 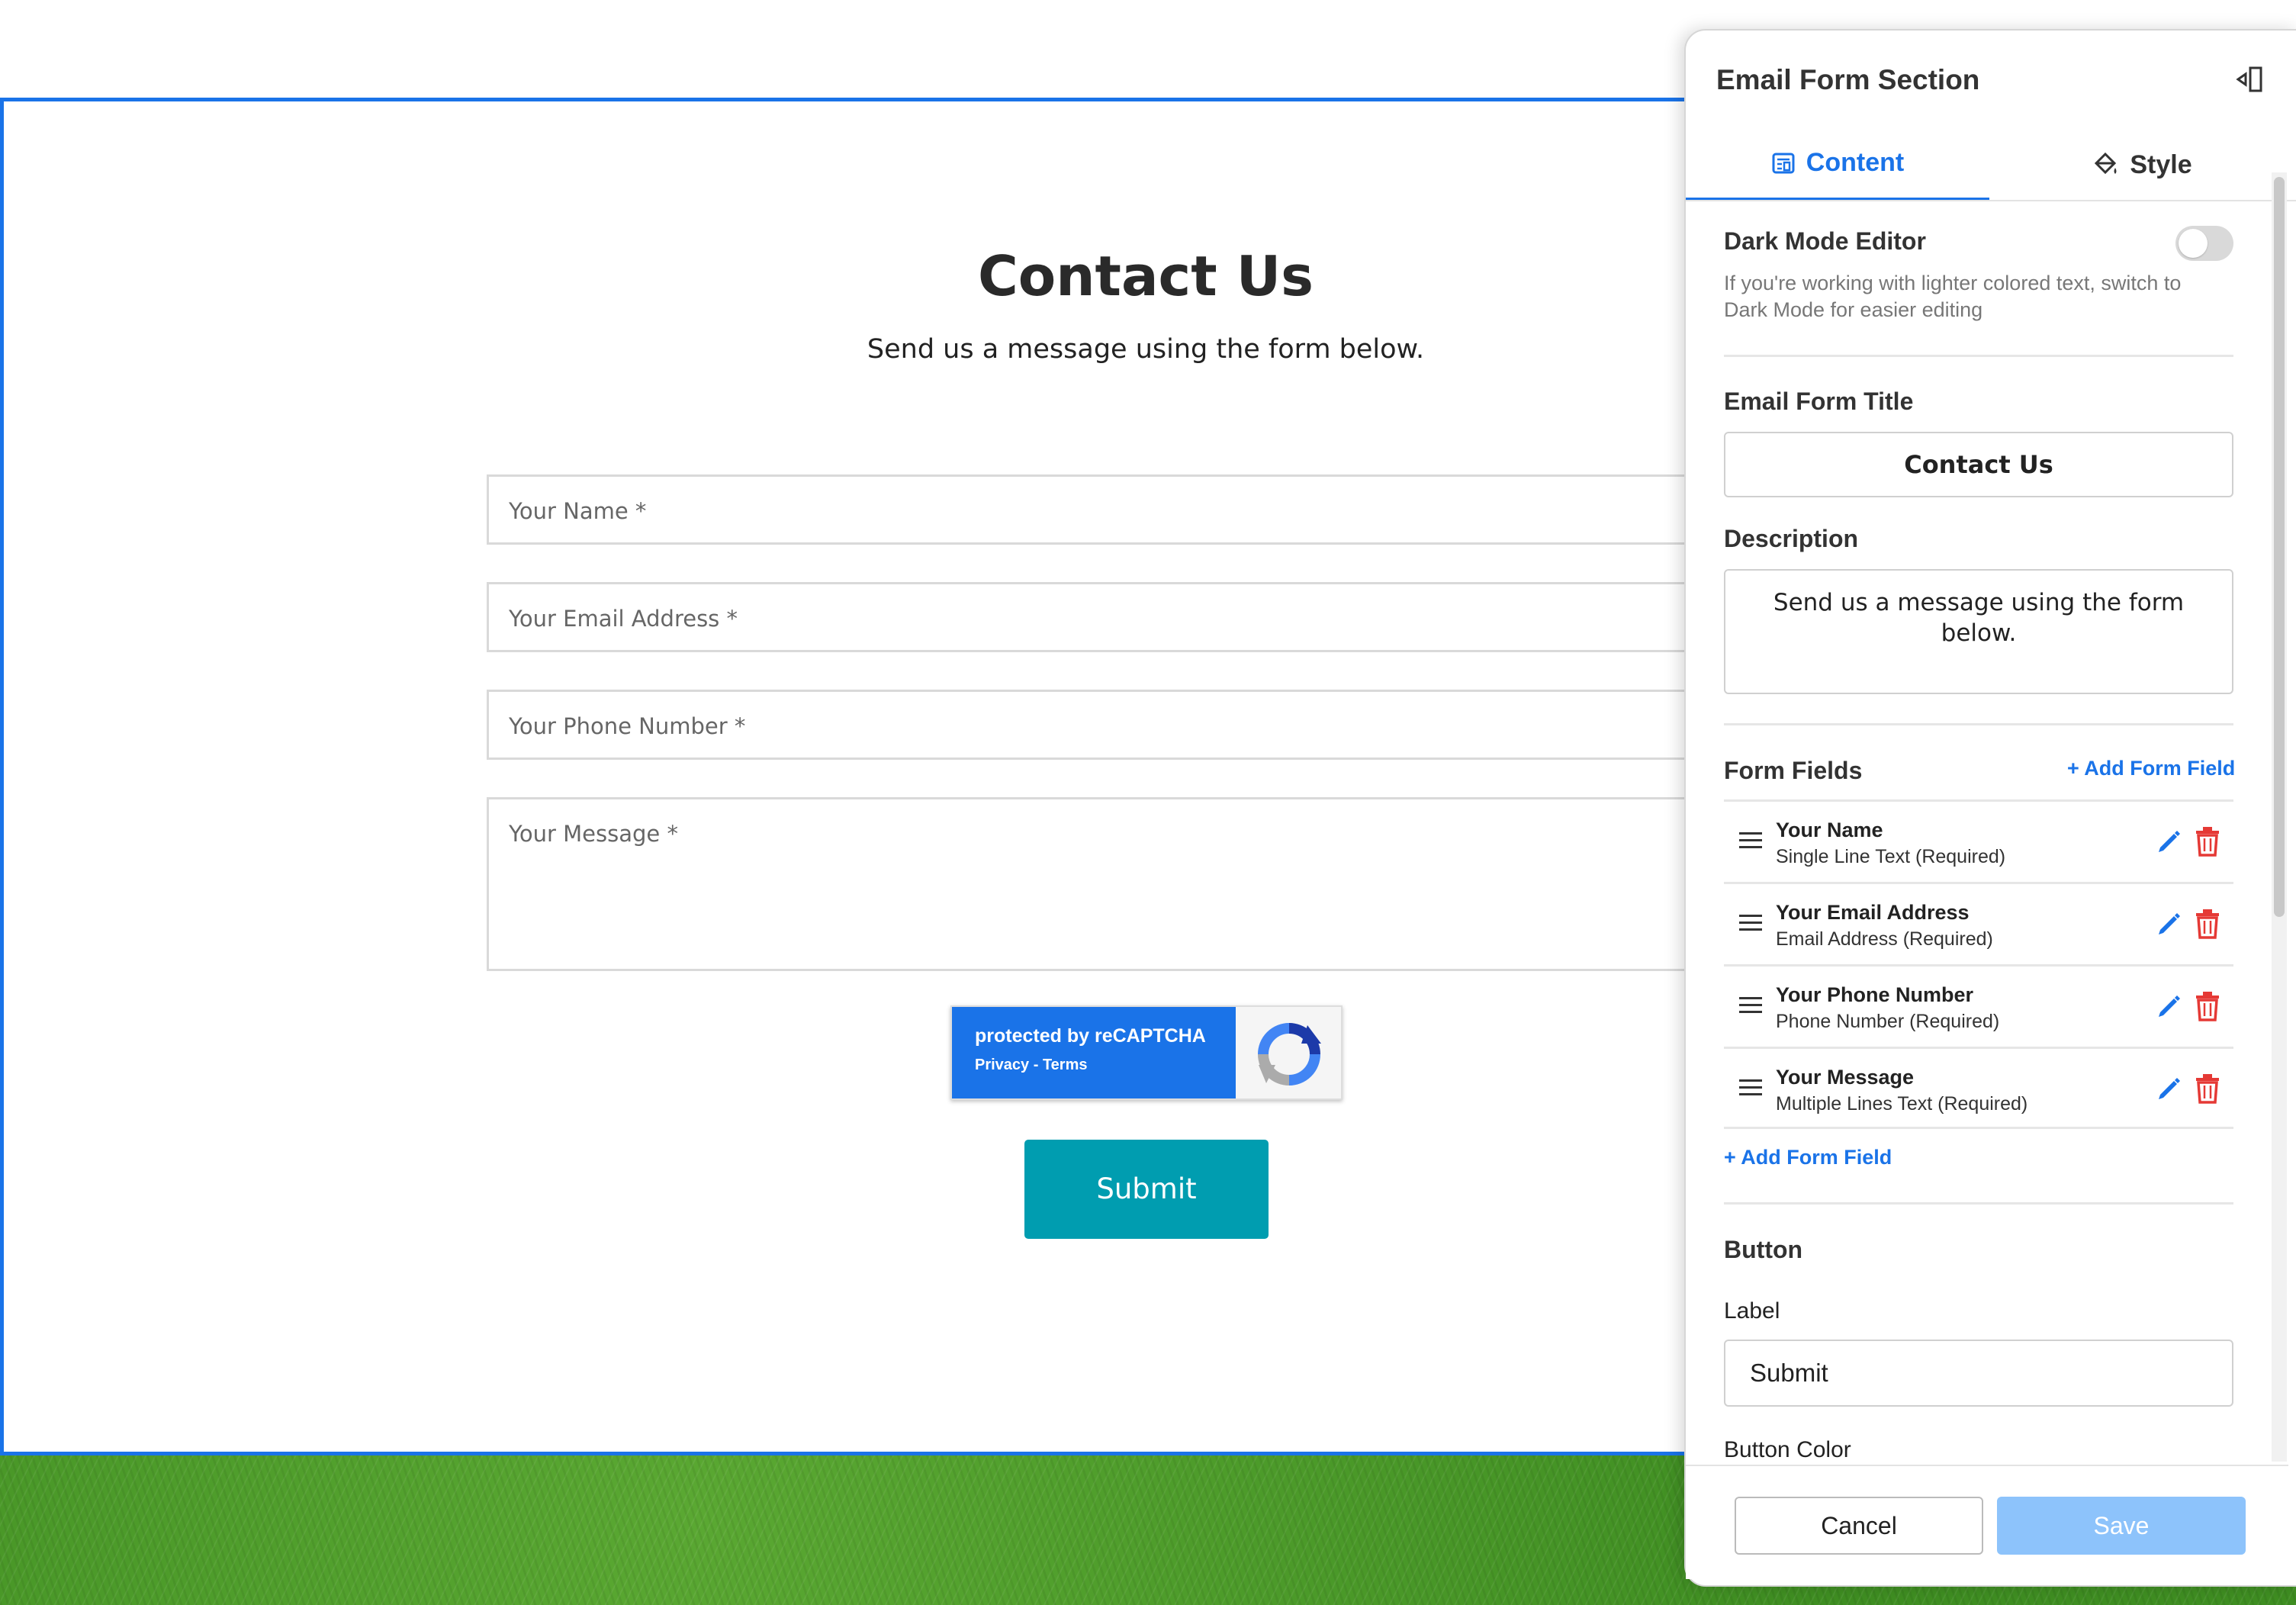 I want to click on toggle-knob, so click(x=2193, y=243).